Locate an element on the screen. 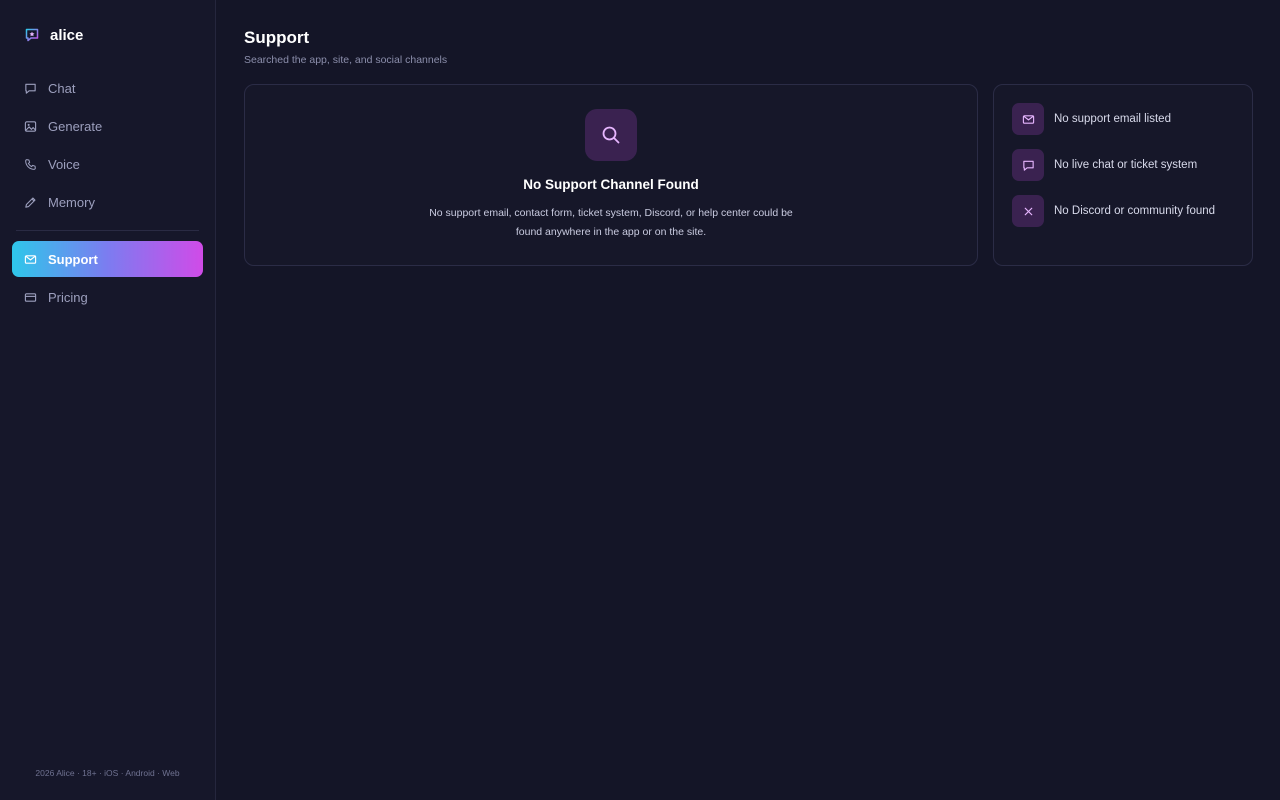 This screenshot has height=800, width=1280. status-row-discord: No Discord or community found is located at coordinates (1123, 211).